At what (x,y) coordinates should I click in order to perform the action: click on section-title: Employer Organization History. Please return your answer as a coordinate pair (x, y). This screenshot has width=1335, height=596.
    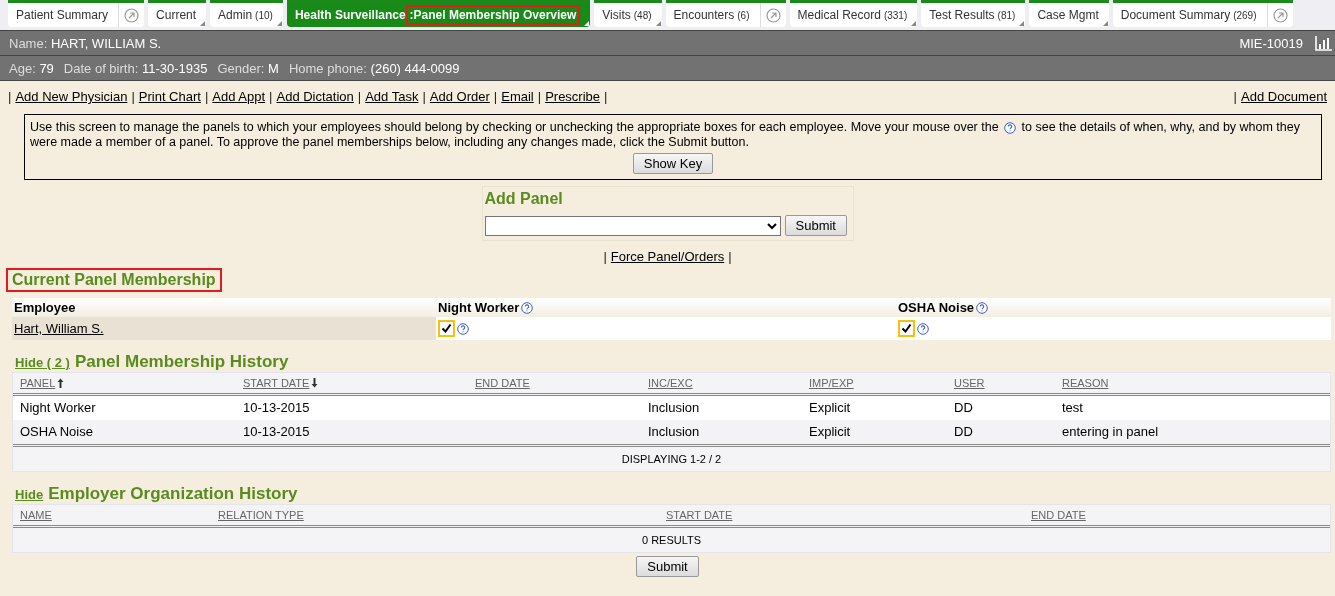
    Looking at the image, I should click on (173, 494).